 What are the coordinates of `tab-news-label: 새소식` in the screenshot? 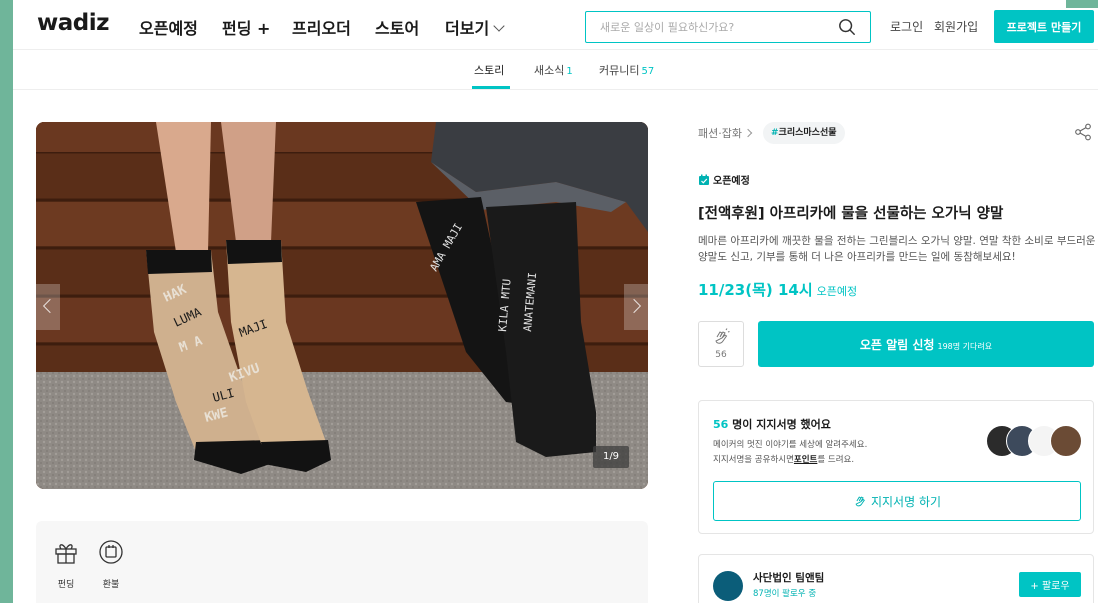 It's located at (549, 70).